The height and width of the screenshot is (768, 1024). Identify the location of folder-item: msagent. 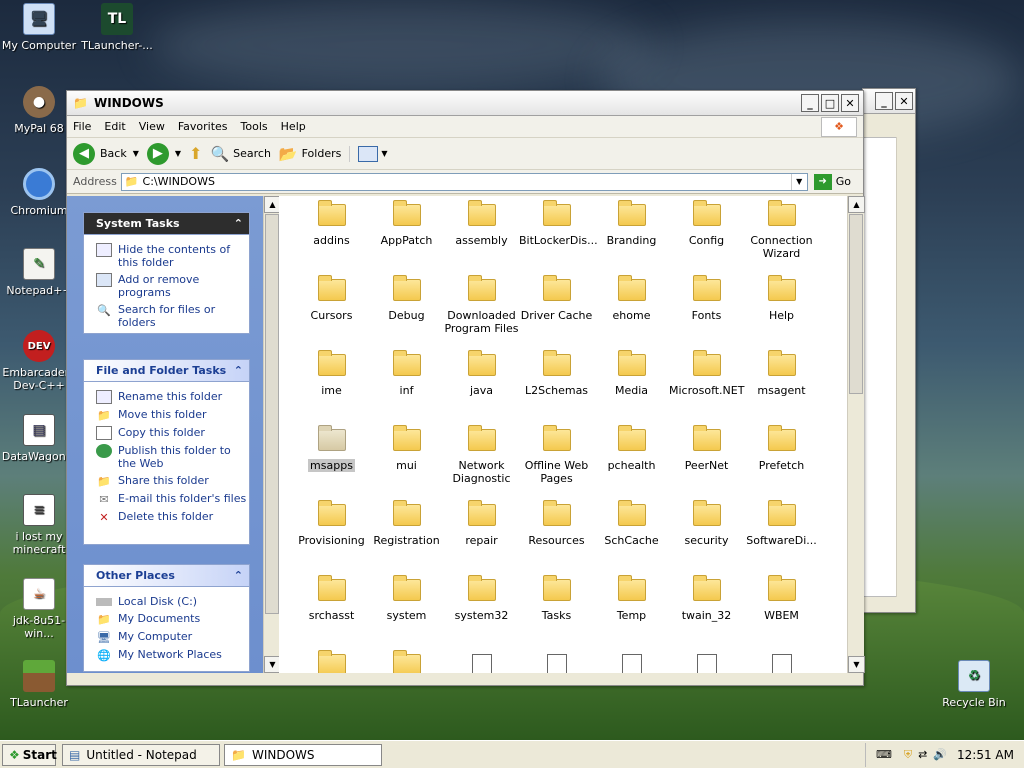
(781, 373).